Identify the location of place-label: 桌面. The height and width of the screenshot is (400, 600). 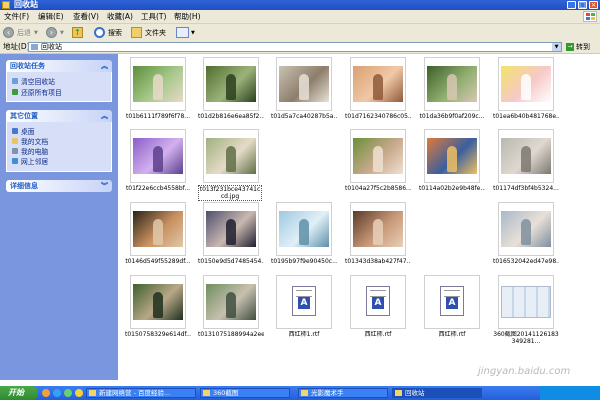
(28, 131).